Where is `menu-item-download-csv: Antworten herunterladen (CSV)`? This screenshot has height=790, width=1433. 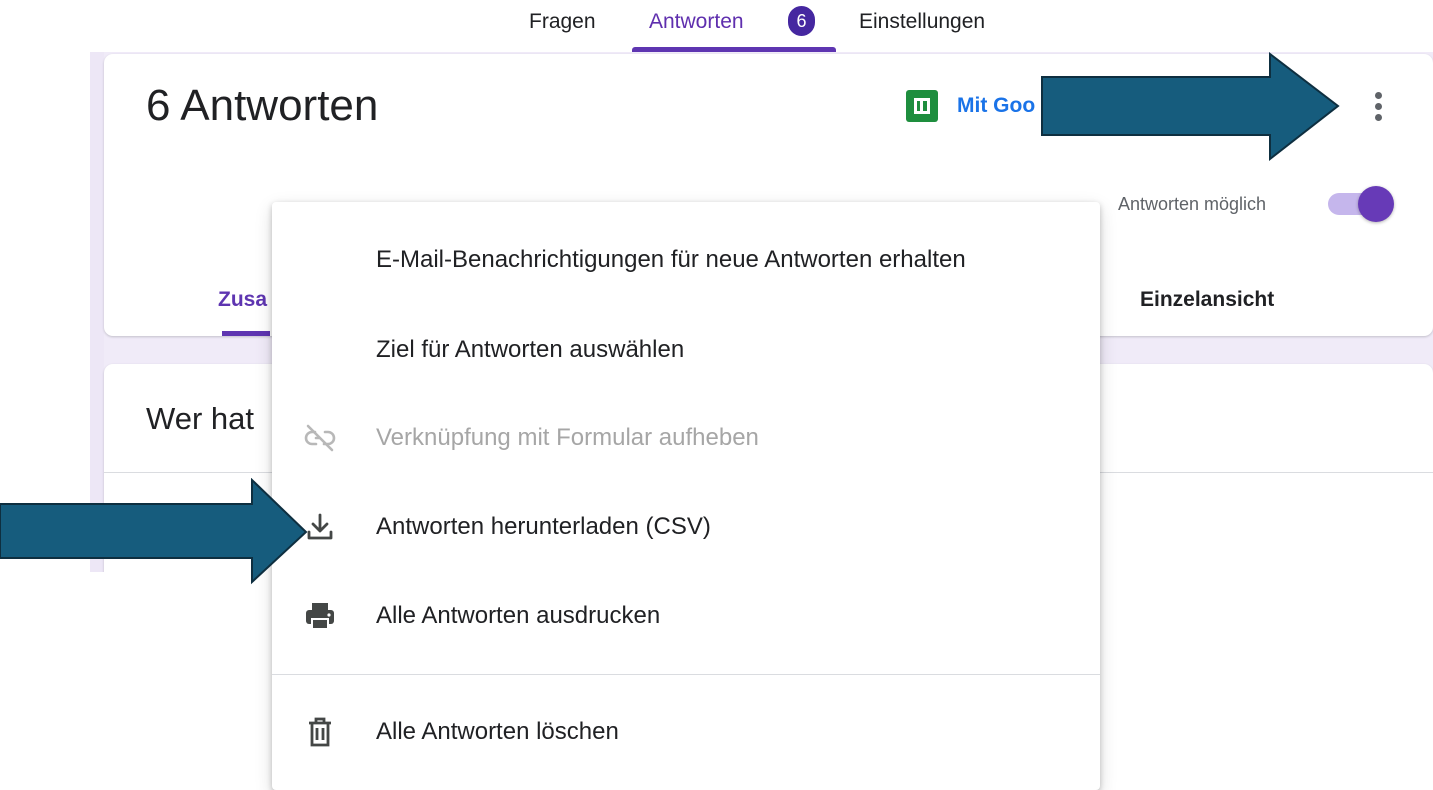
menu-item-download-csv: Antworten herunterladen (CSV) is located at coordinates (686, 527).